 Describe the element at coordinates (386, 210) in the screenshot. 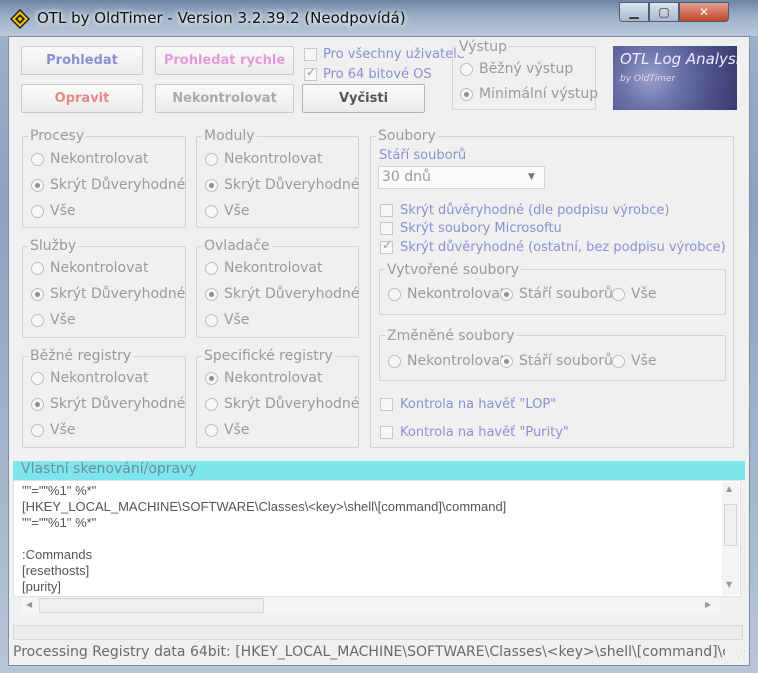

I see `hide-trusted-signed-checkbox` at that location.